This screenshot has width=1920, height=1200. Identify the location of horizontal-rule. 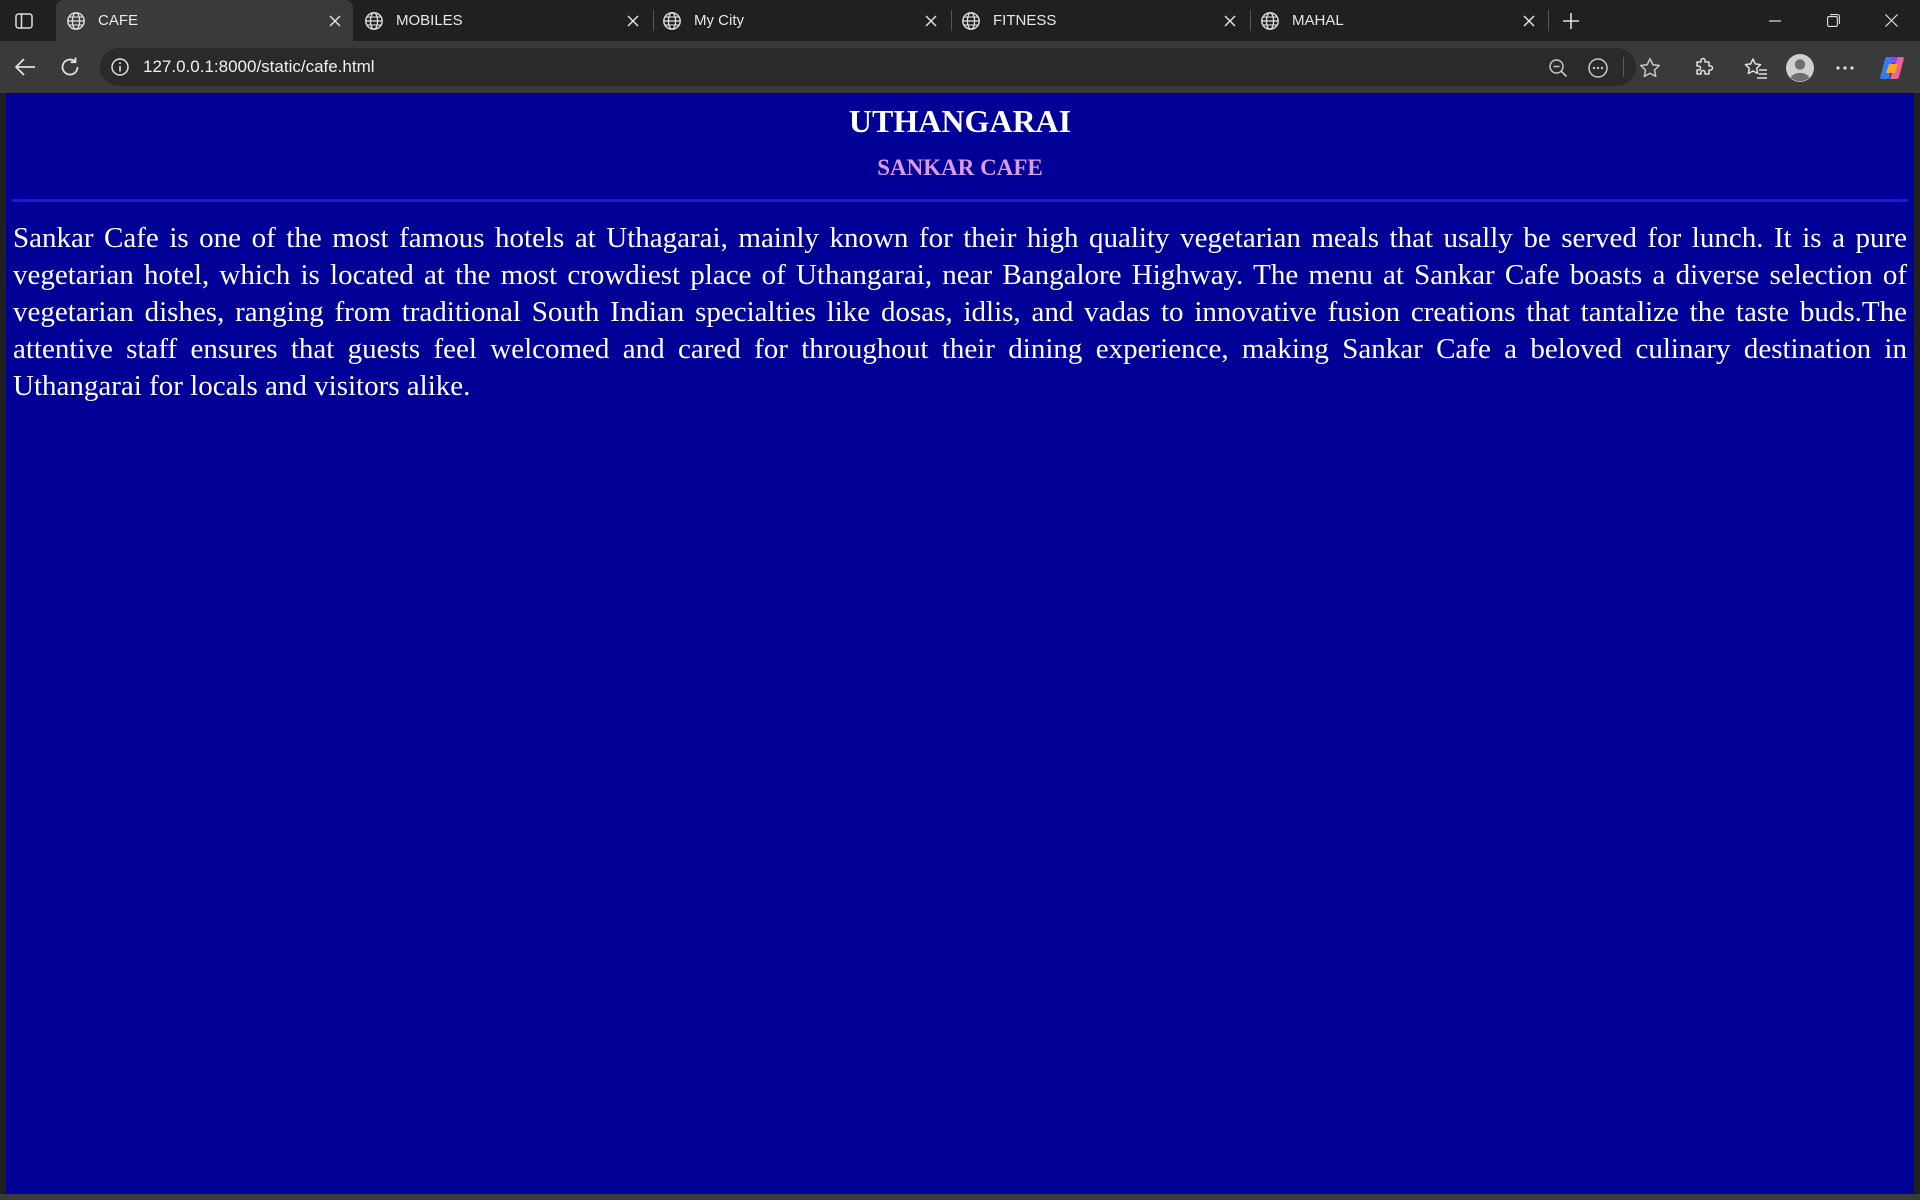
(960, 201).